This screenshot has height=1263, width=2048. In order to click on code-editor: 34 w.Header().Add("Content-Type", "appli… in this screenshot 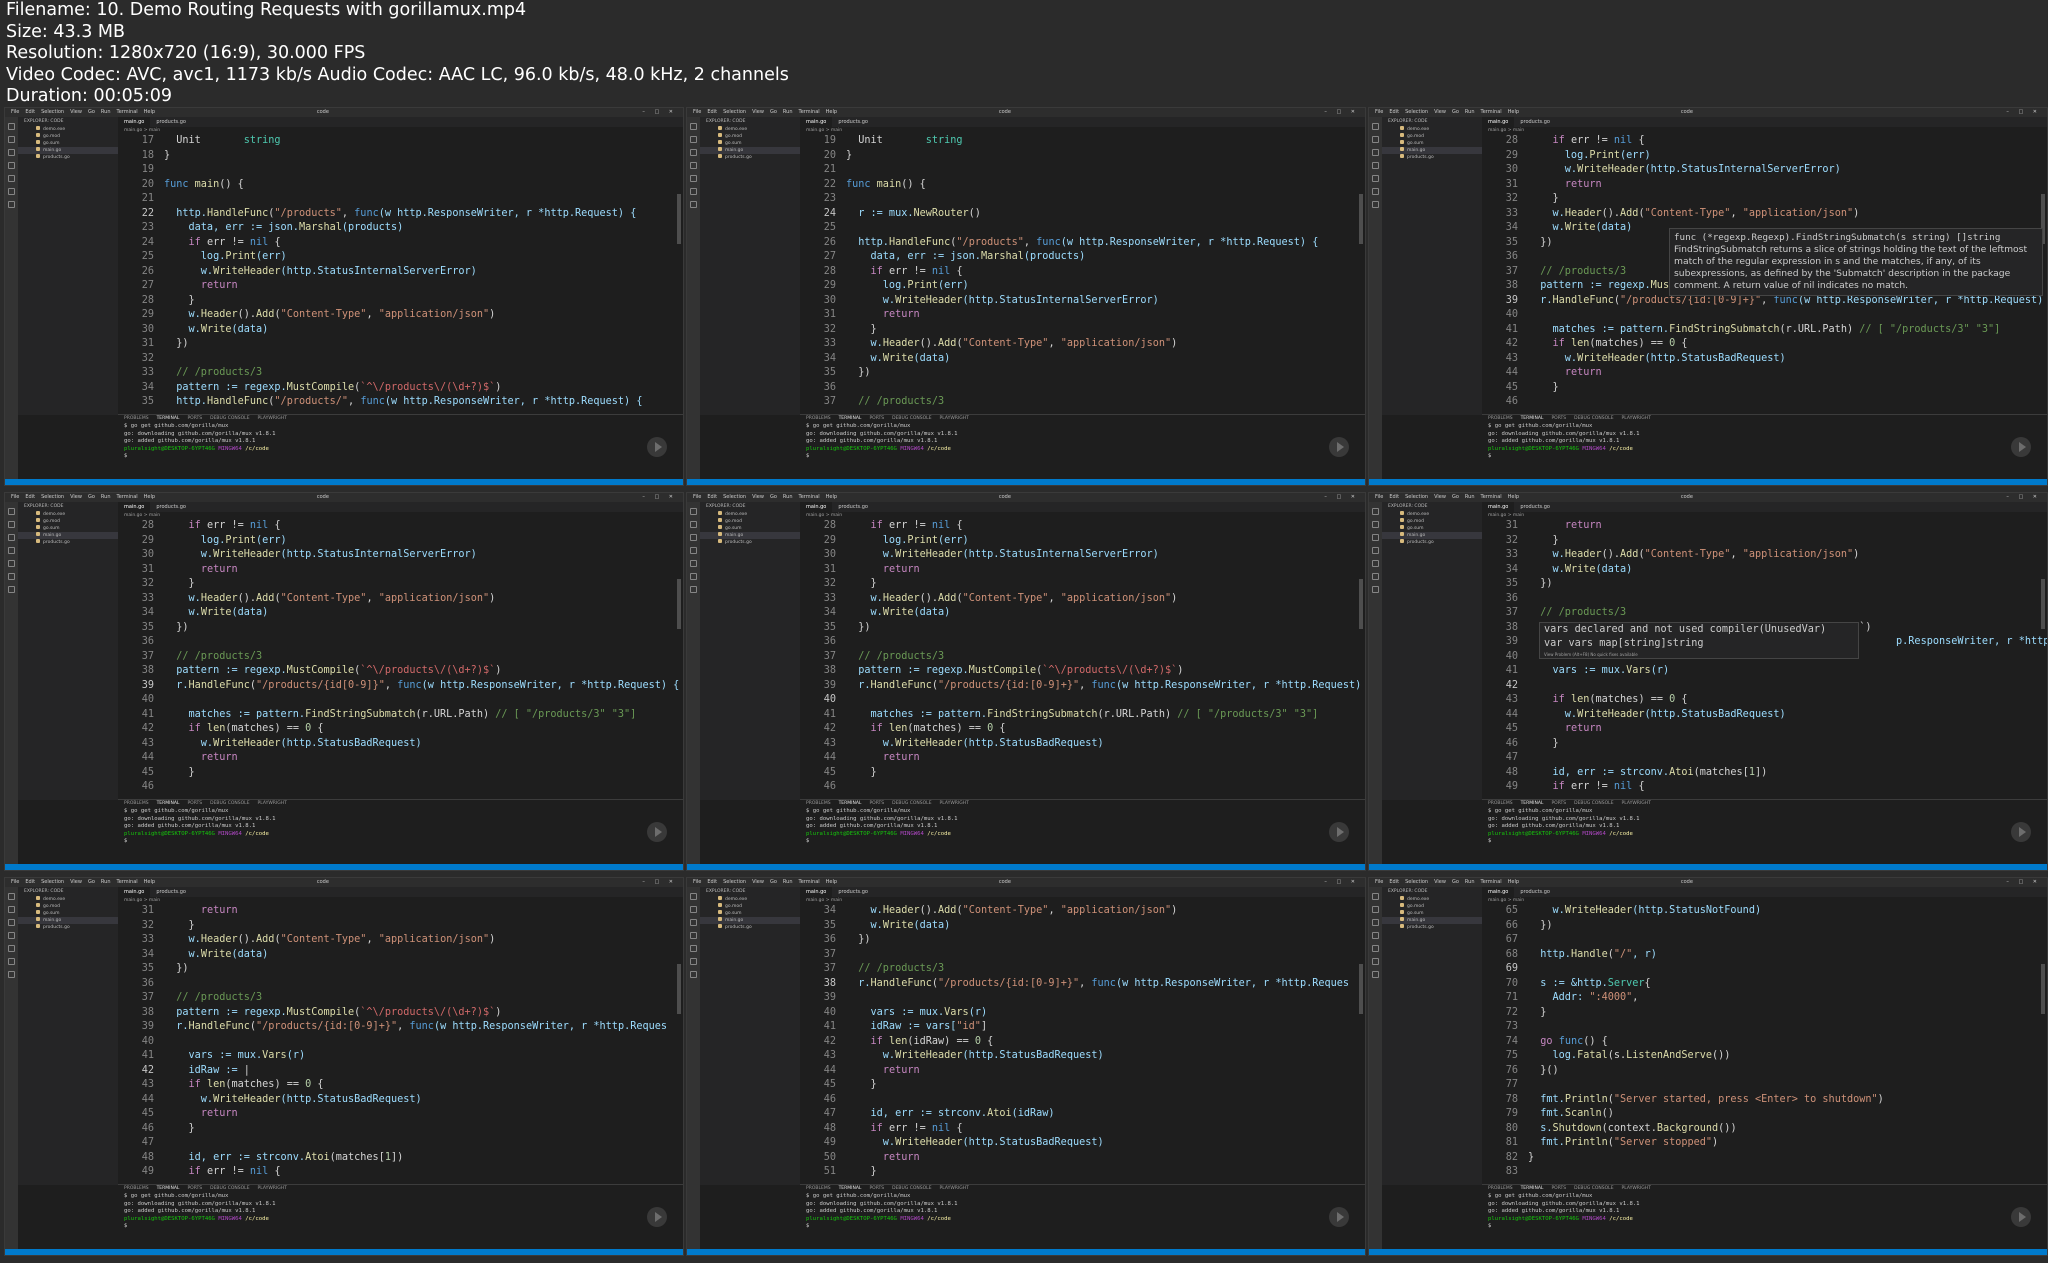, I will do `click(1082, 1044)`.